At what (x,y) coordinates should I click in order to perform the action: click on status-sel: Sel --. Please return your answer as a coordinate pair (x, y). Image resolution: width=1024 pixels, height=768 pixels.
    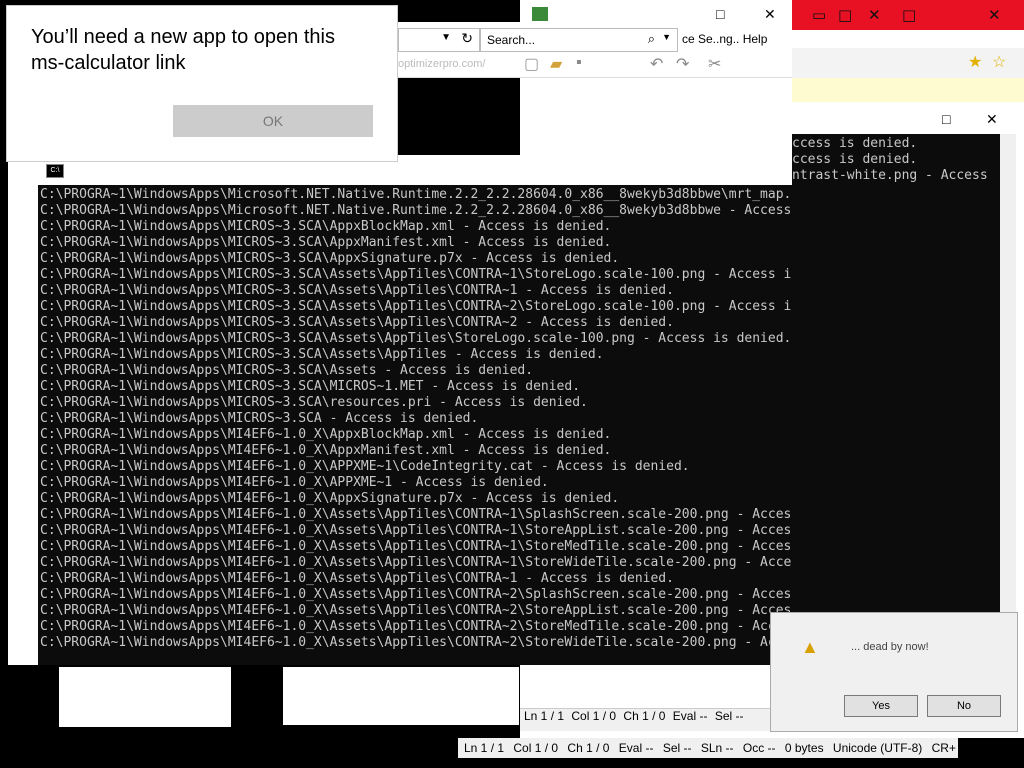
    Looking at the image, I should click on (729, 716).